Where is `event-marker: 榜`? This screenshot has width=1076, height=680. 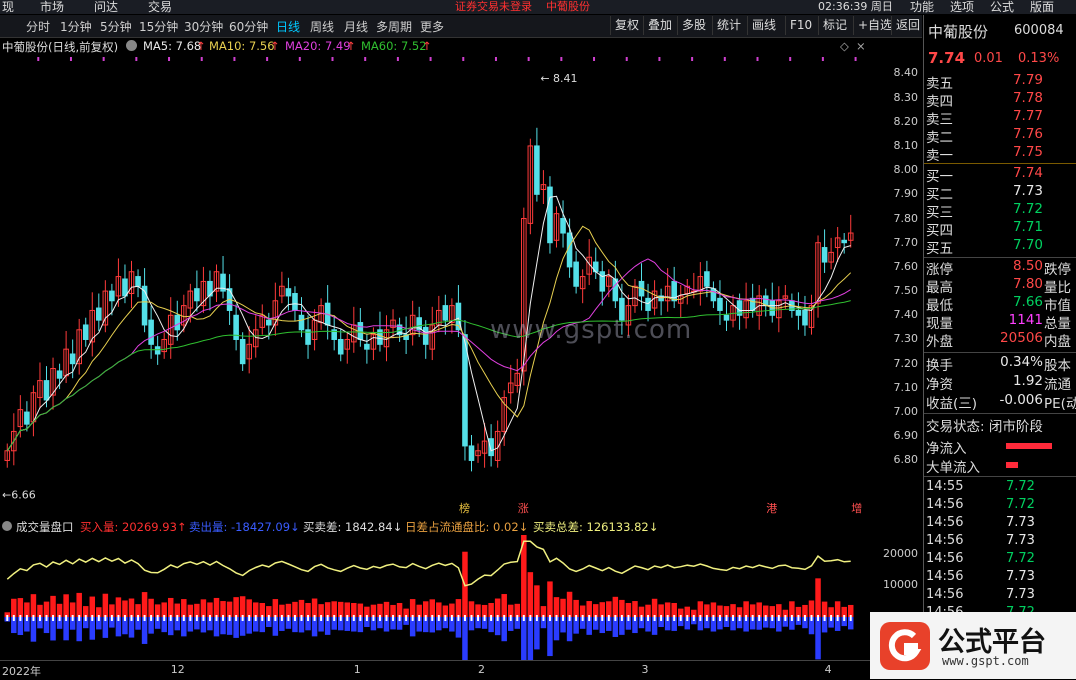
event-marker: 榜 is located at coordinates (464, 508).